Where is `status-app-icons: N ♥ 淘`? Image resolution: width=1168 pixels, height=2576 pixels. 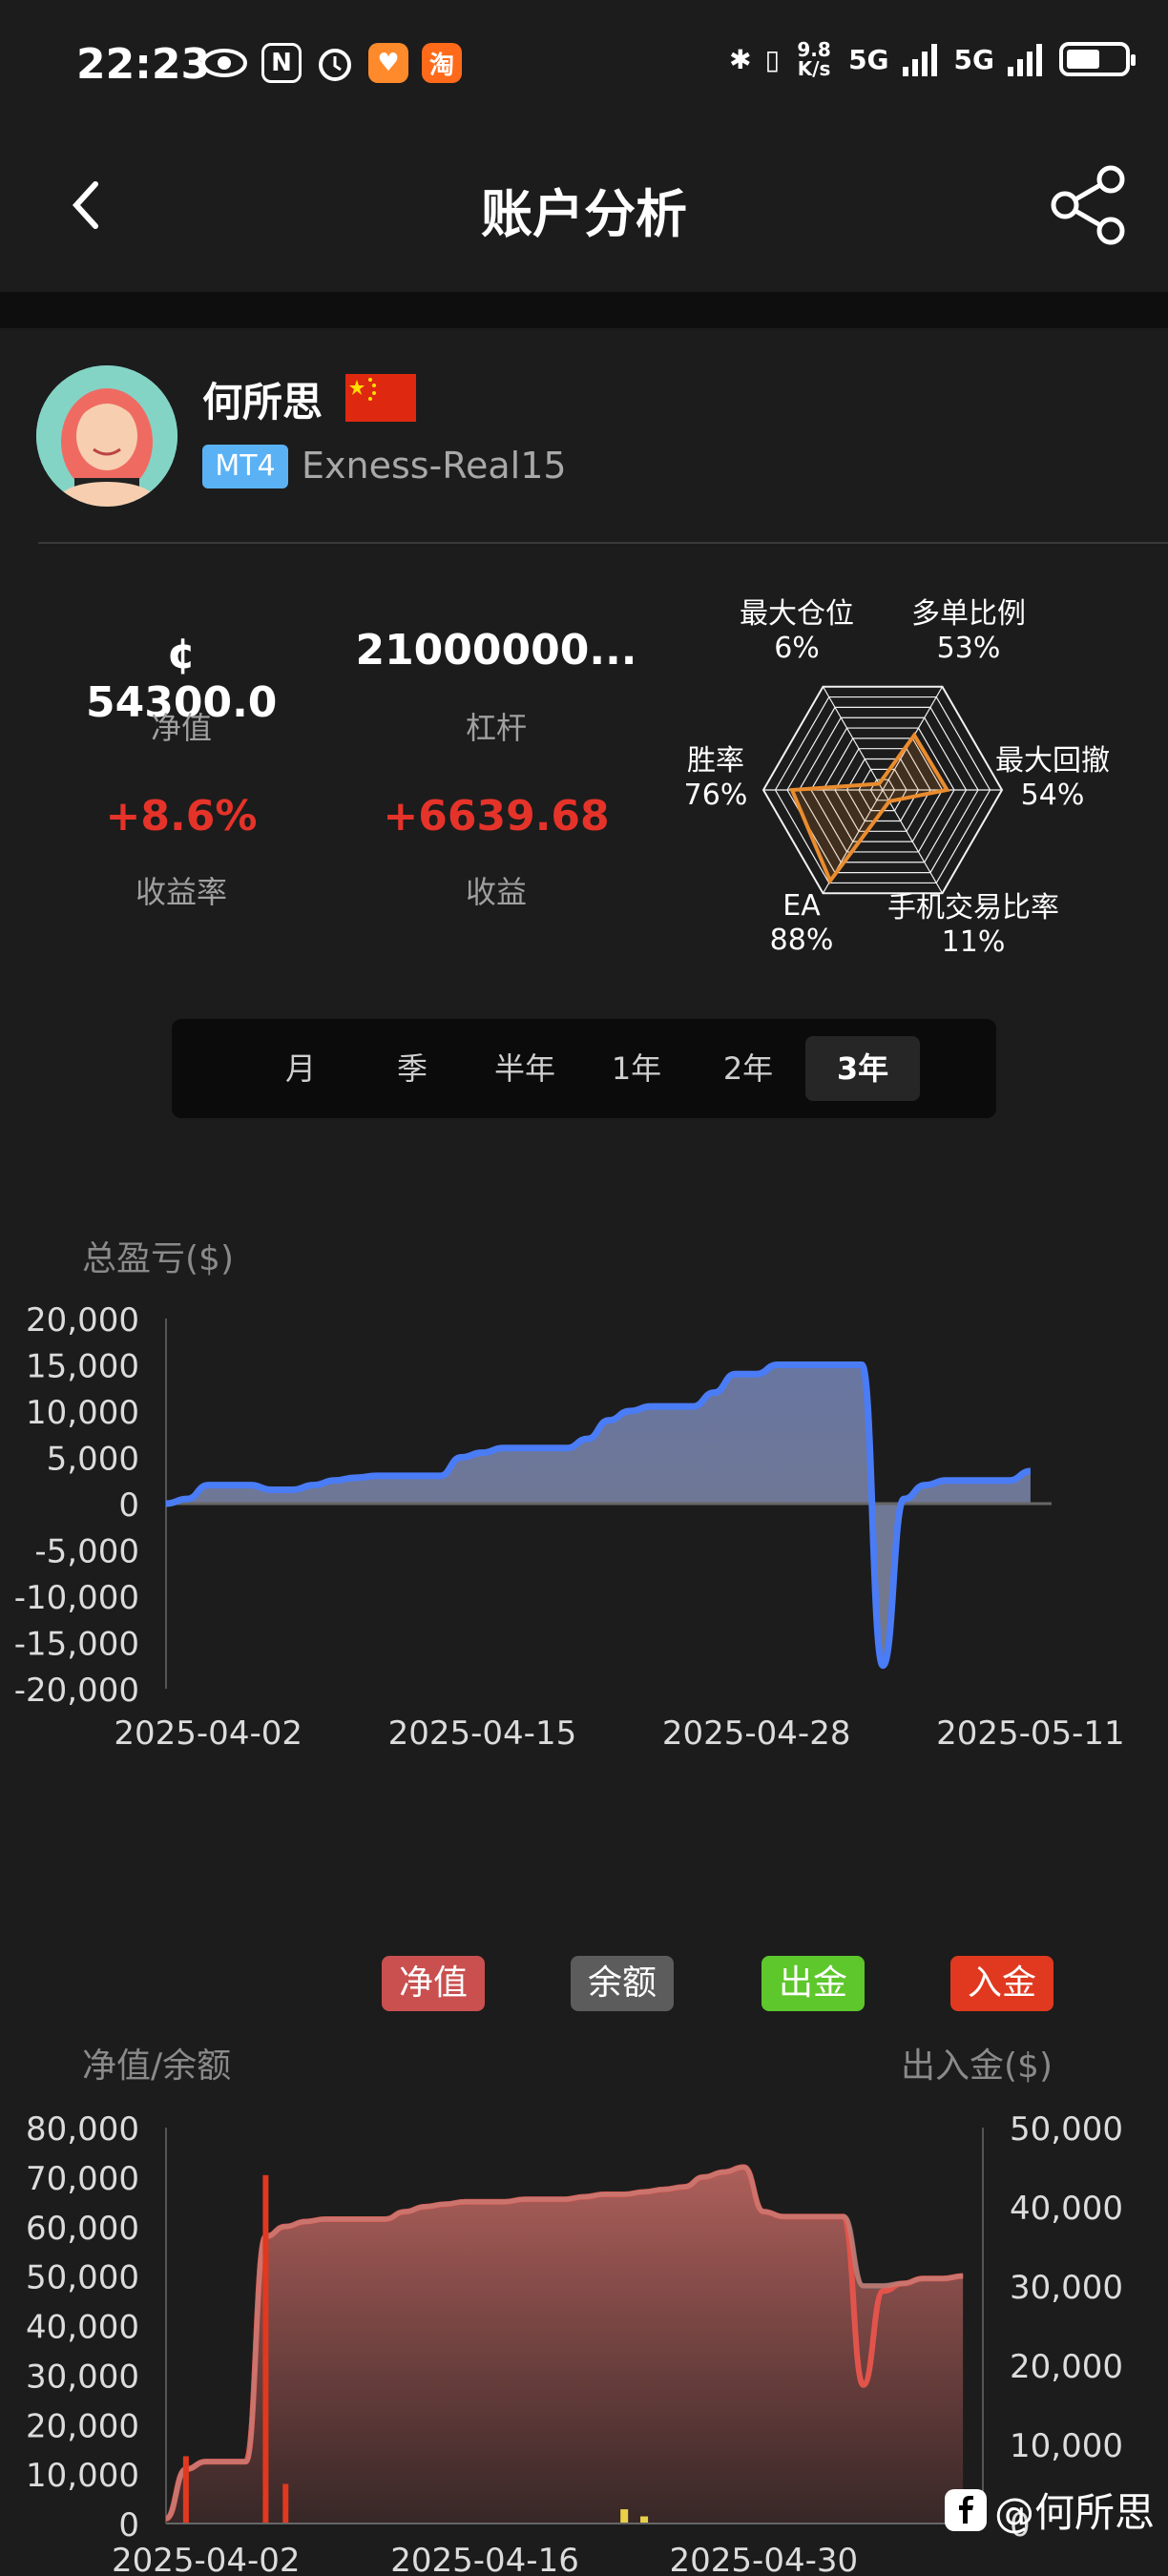 status-app-icons: N ♥ 淘 is located at coordinates (331, 63).